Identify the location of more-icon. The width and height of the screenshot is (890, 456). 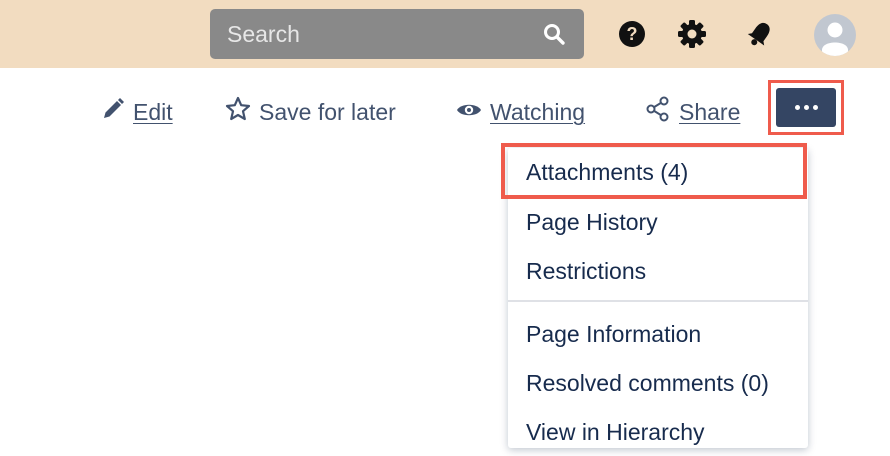
(806, 107).